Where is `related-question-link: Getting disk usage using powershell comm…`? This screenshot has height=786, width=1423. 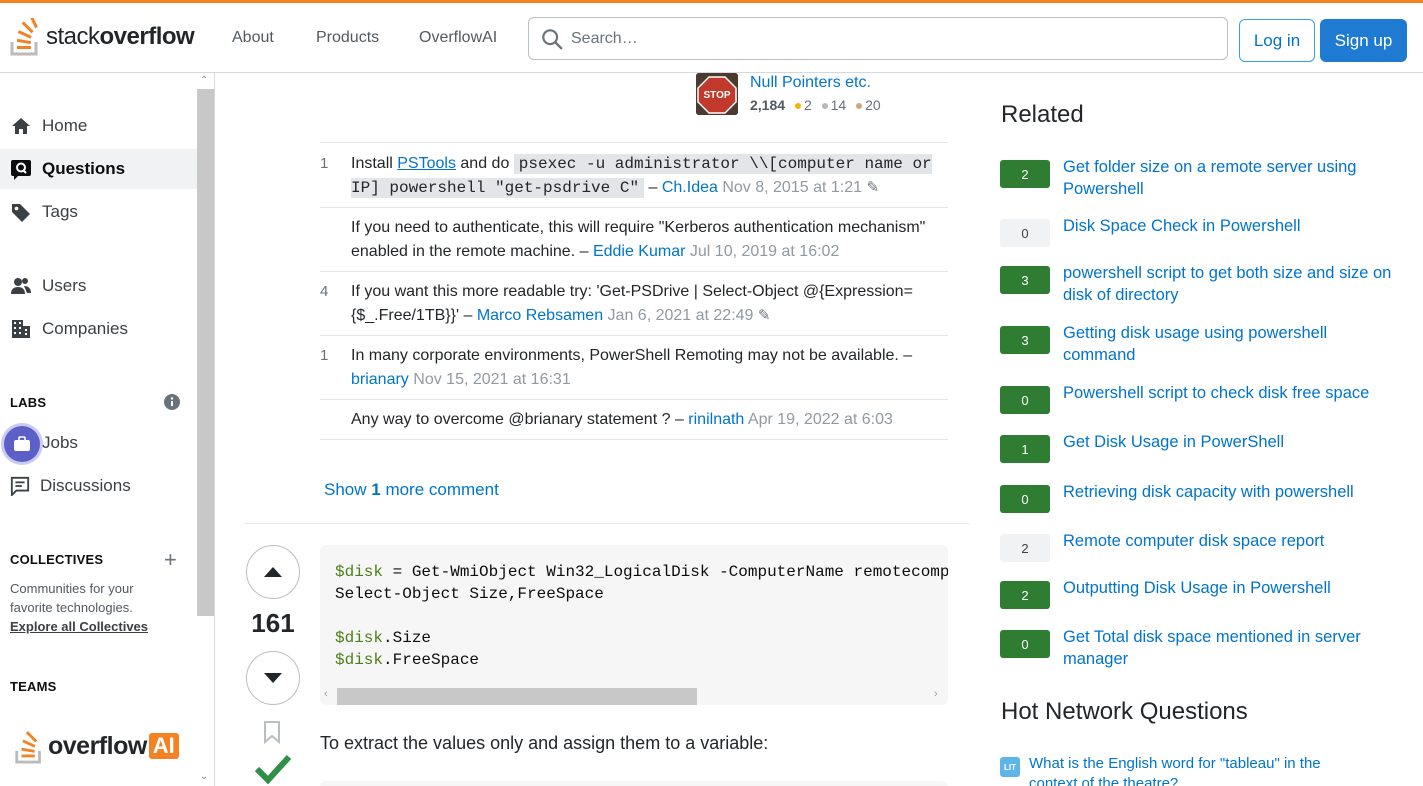
related-question-link: Getting disk usage using powershell comm… is located at coordinates (1228, 344).